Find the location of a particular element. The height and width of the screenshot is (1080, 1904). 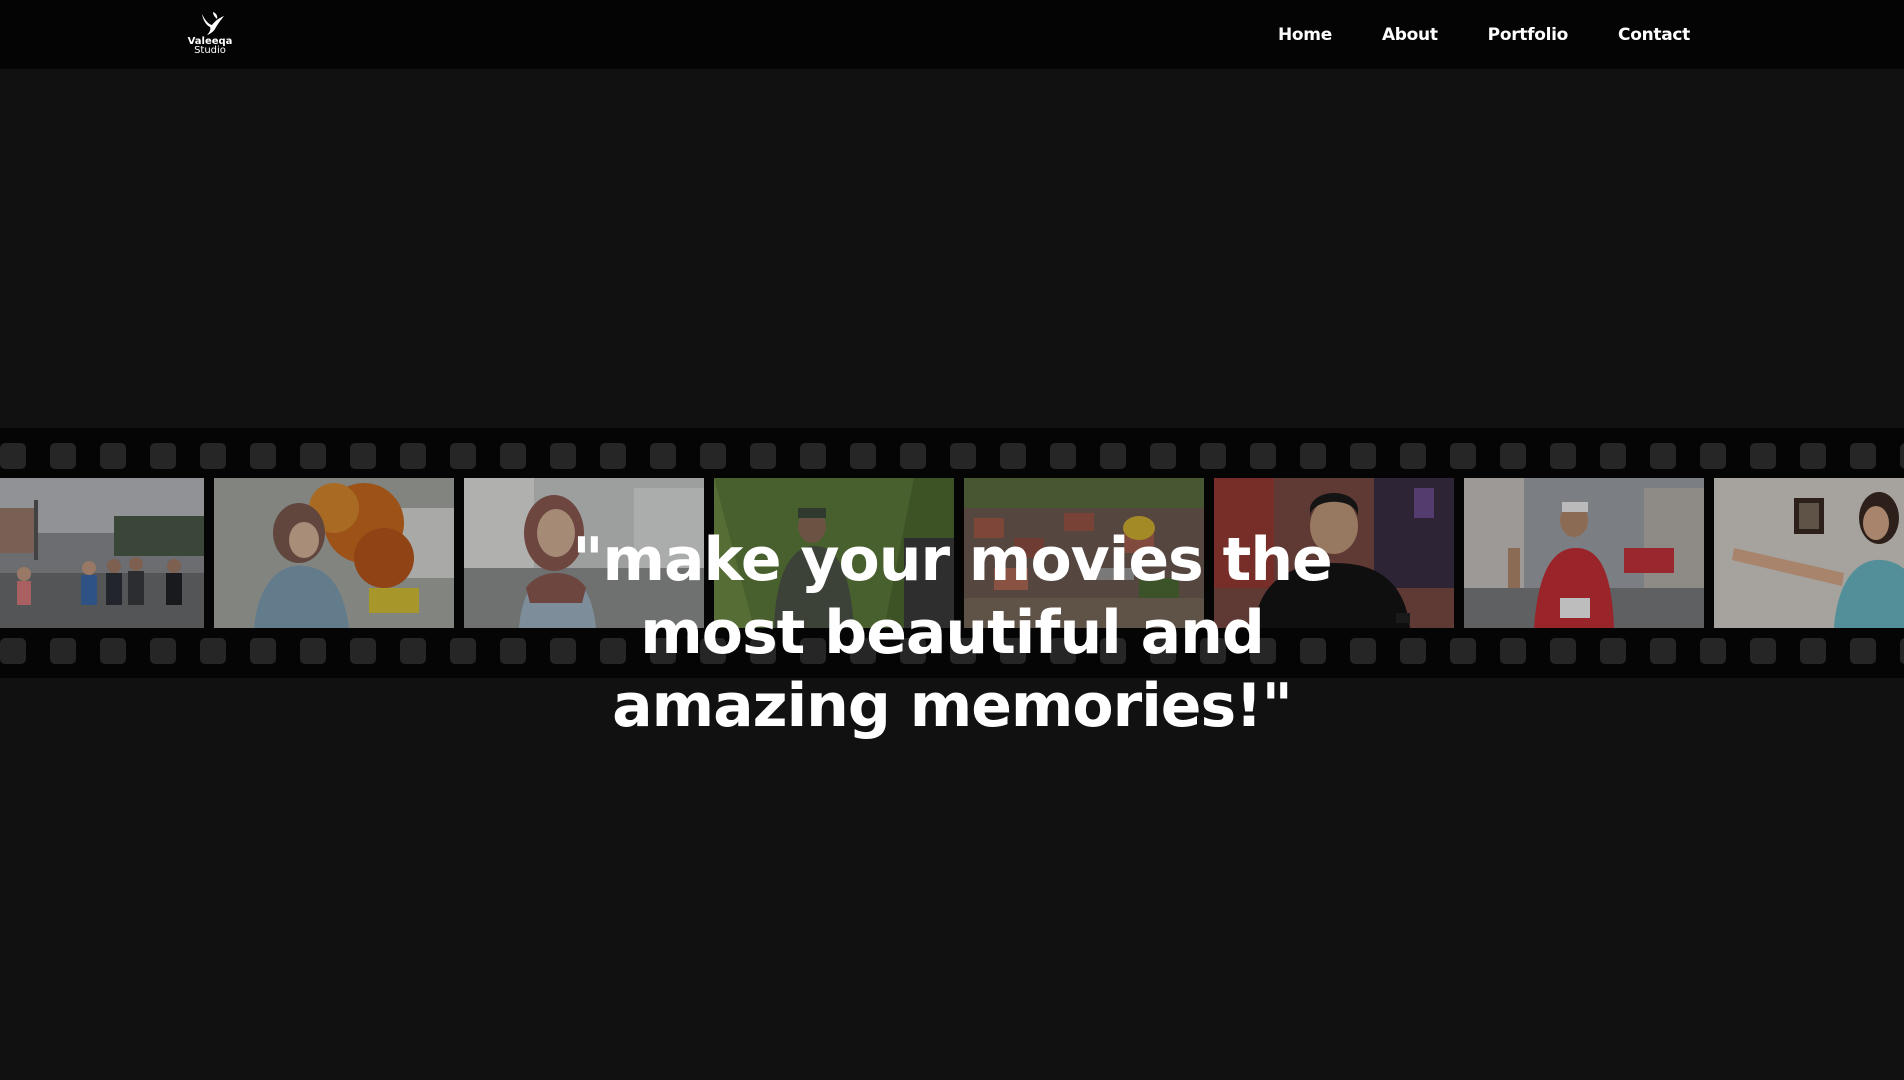

film-sprocket-row-top is located at coordinates (952, 456).